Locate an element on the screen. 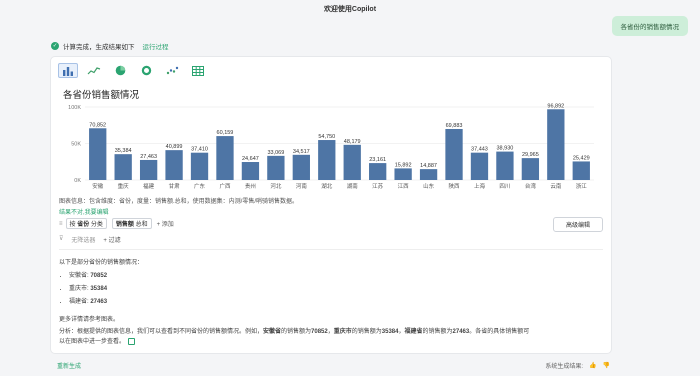  status-line: ✓ 计算完成，生成结果如下 运行过程 is located at coordinates (110, 46).